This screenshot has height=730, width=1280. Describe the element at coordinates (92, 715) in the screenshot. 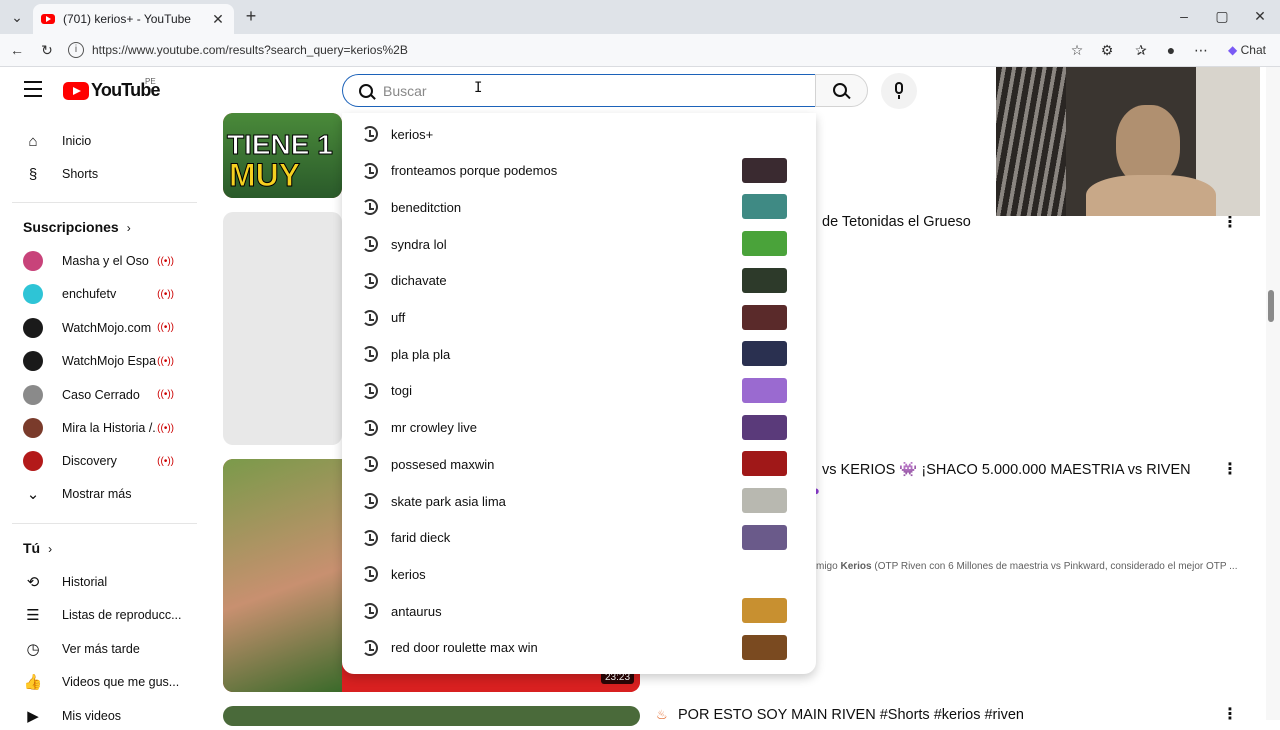

I see `you-item-label: Mis videos` at that location.